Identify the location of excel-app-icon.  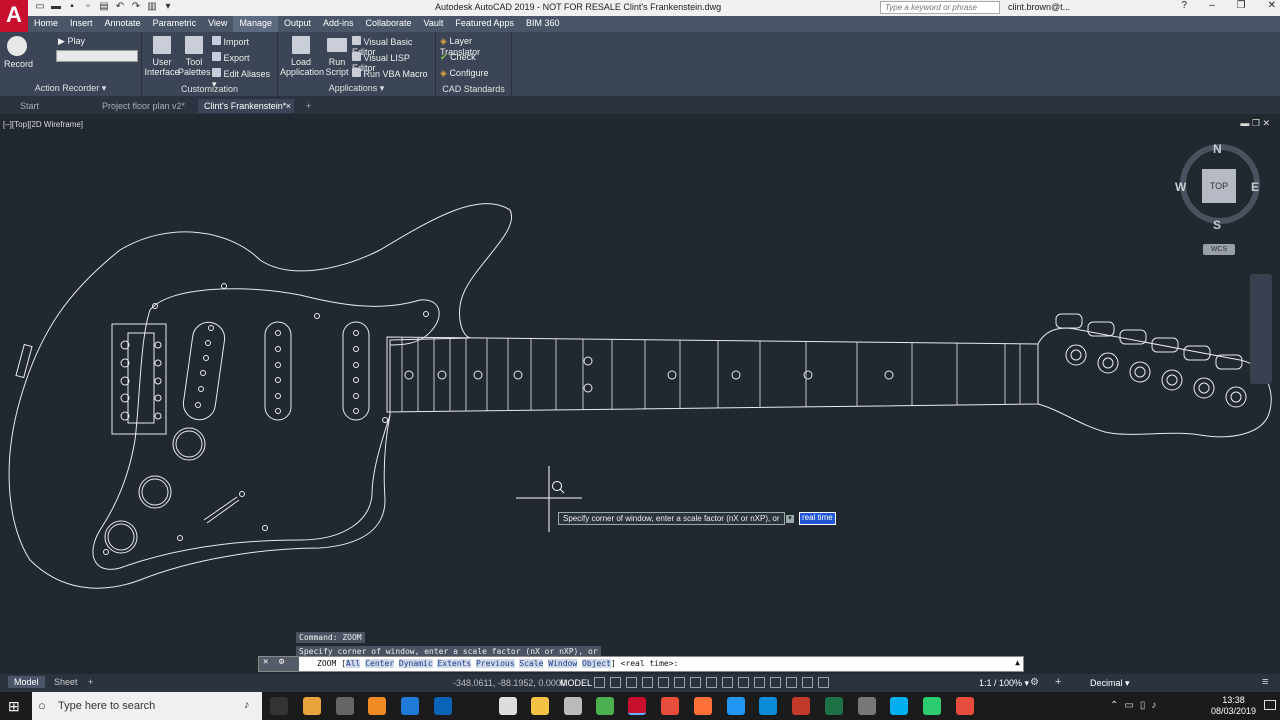
(834, 706).